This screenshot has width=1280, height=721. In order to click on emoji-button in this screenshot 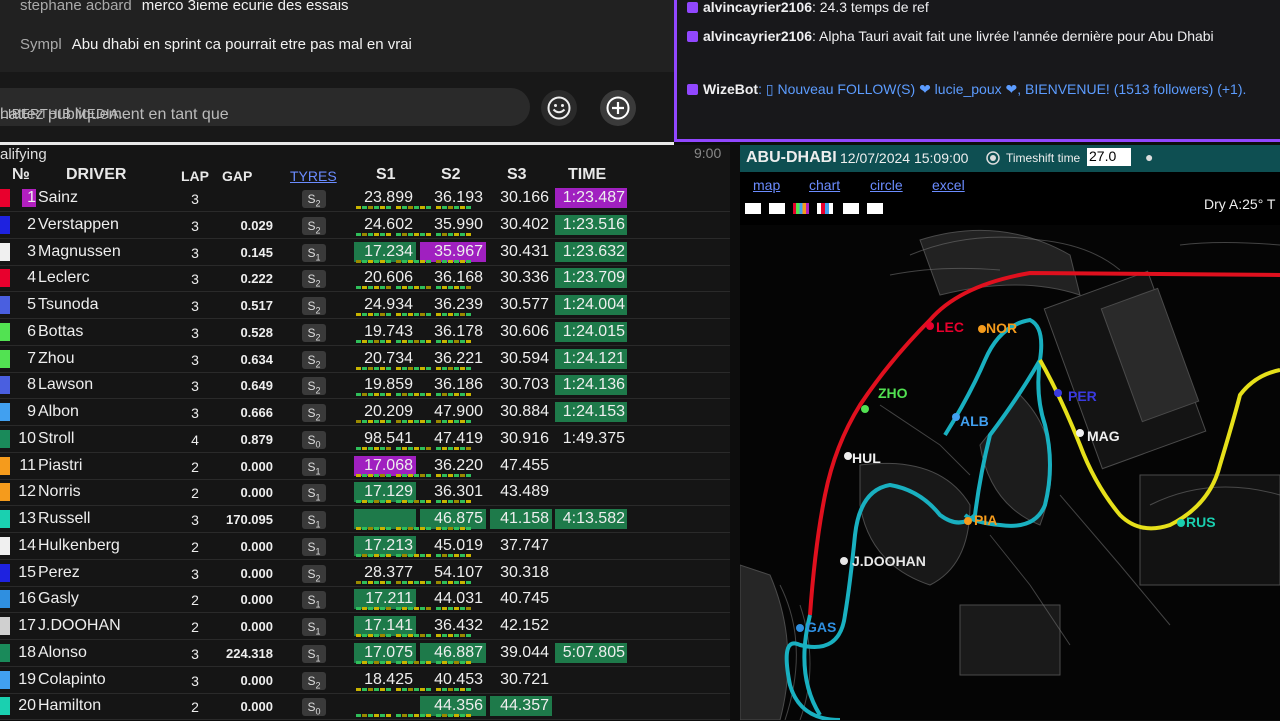, I will do `click(559, 108)`.